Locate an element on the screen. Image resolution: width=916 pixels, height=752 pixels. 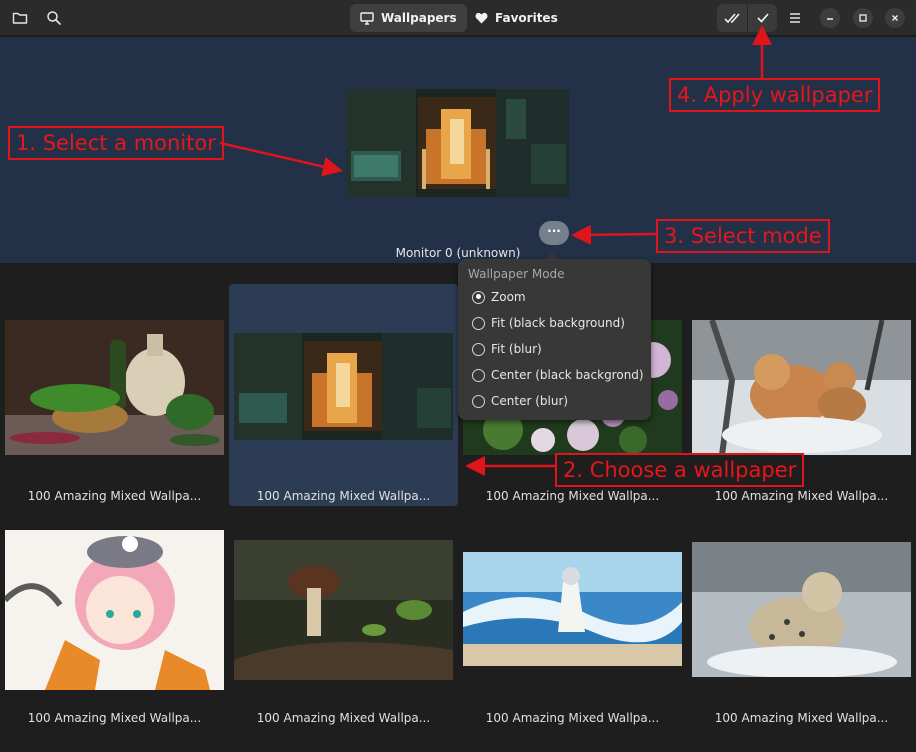
maximize-button is located at coordinates (863, 18).